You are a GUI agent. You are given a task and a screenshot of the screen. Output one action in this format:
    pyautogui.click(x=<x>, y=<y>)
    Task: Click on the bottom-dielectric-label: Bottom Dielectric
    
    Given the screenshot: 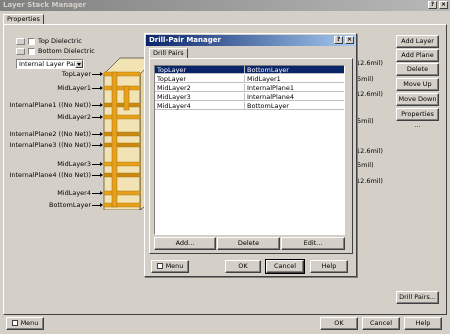 What is the action you would take?
    pyautogui.click(x=66, y=51)
    